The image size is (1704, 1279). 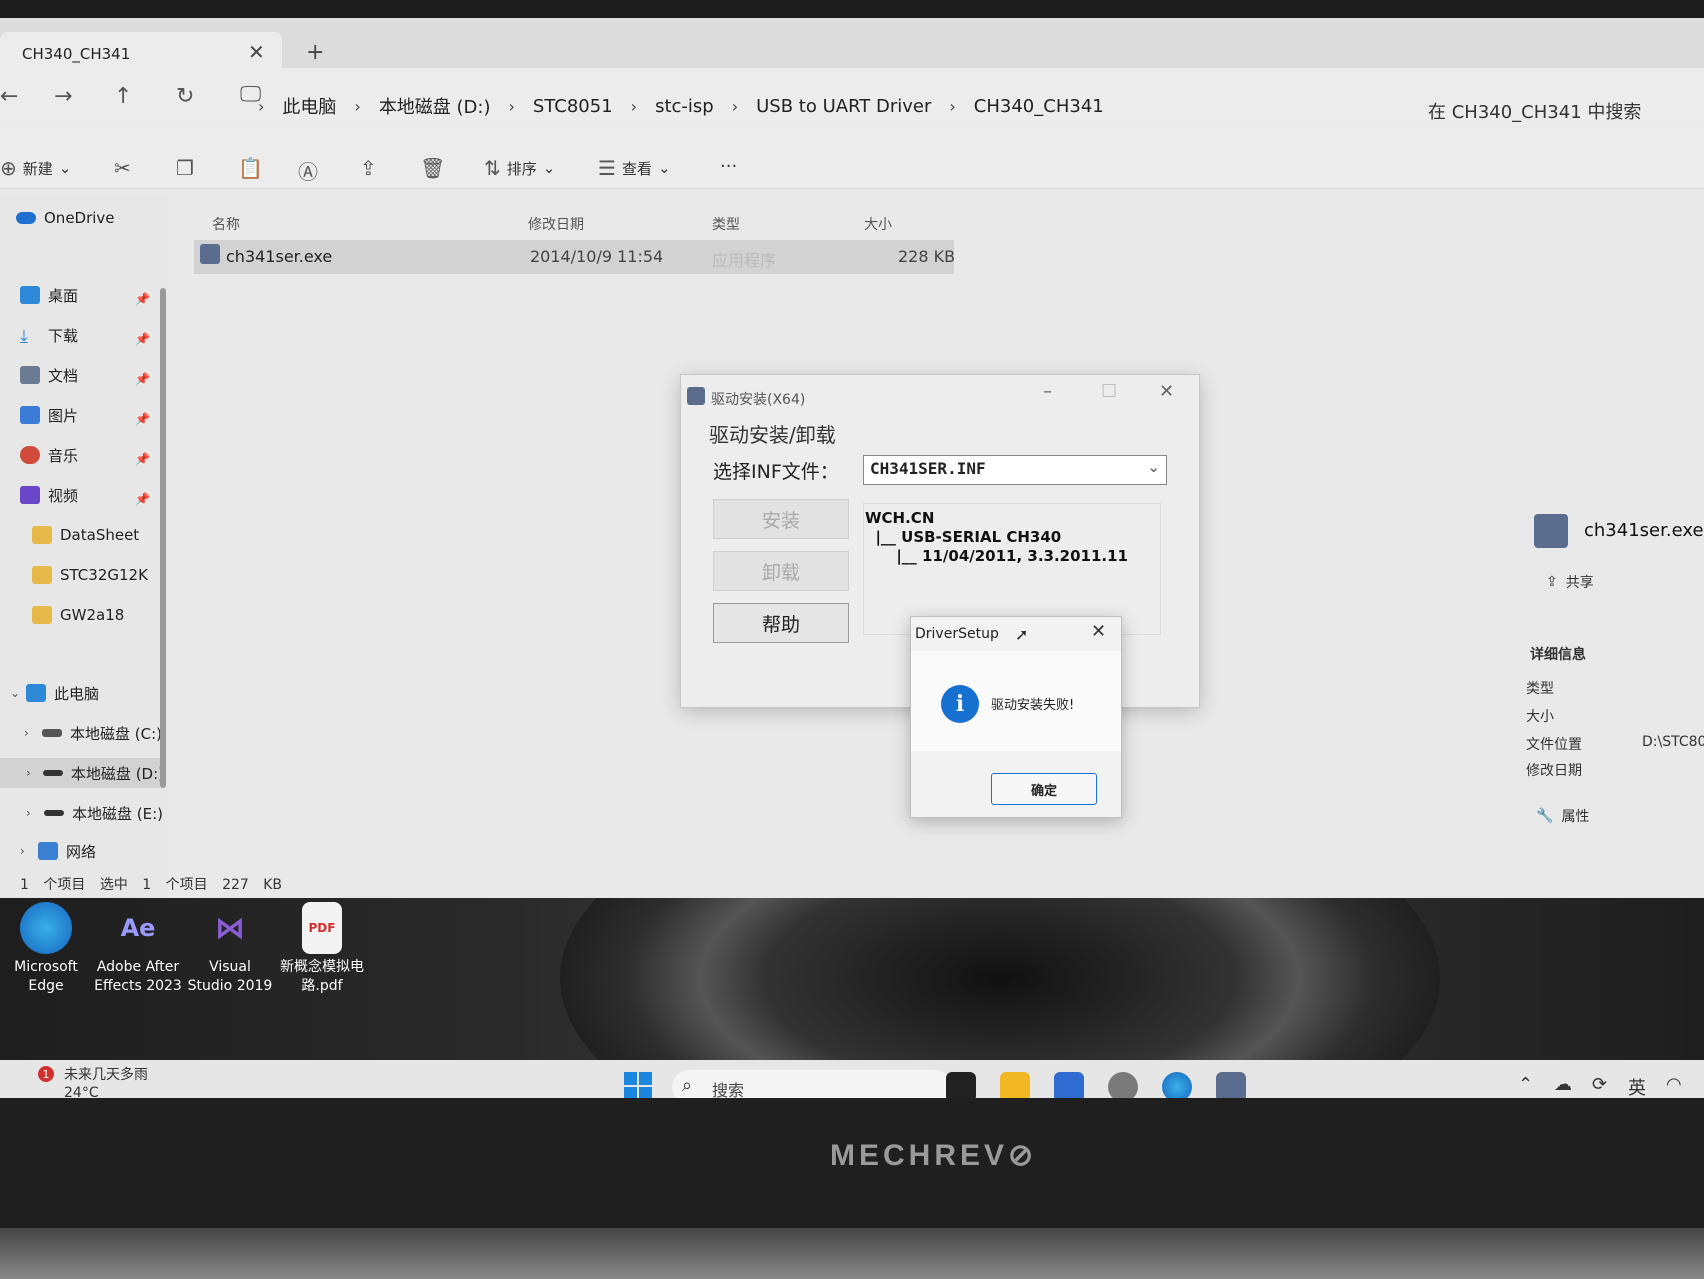 I want to click on new-button: ⊕ 新建 ⌄, so click(x=35, y=168).